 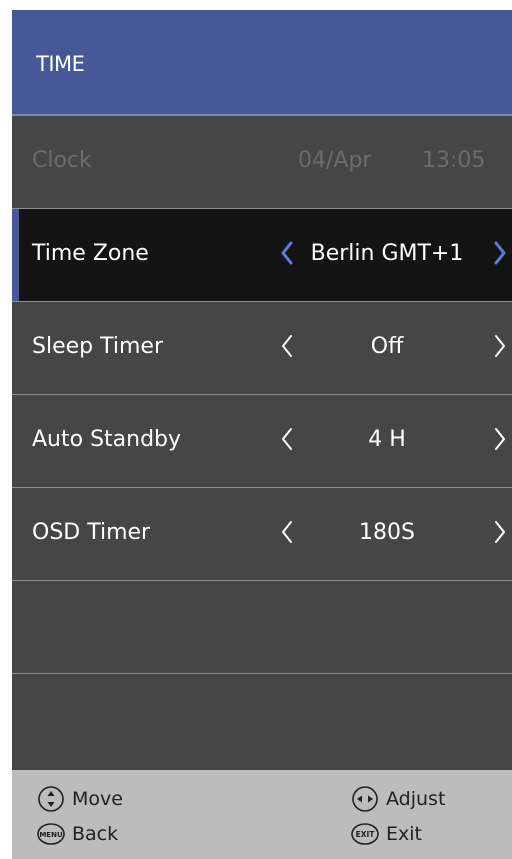 I want to click on exit-key-text: EXIT, so click(x=366, y=834).